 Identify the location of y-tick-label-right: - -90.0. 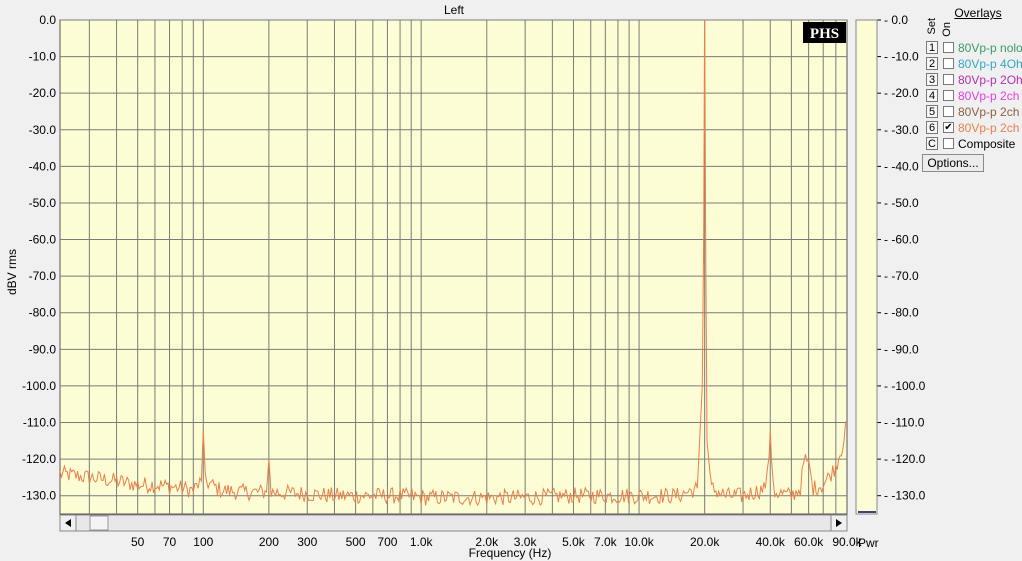
(901, 349).